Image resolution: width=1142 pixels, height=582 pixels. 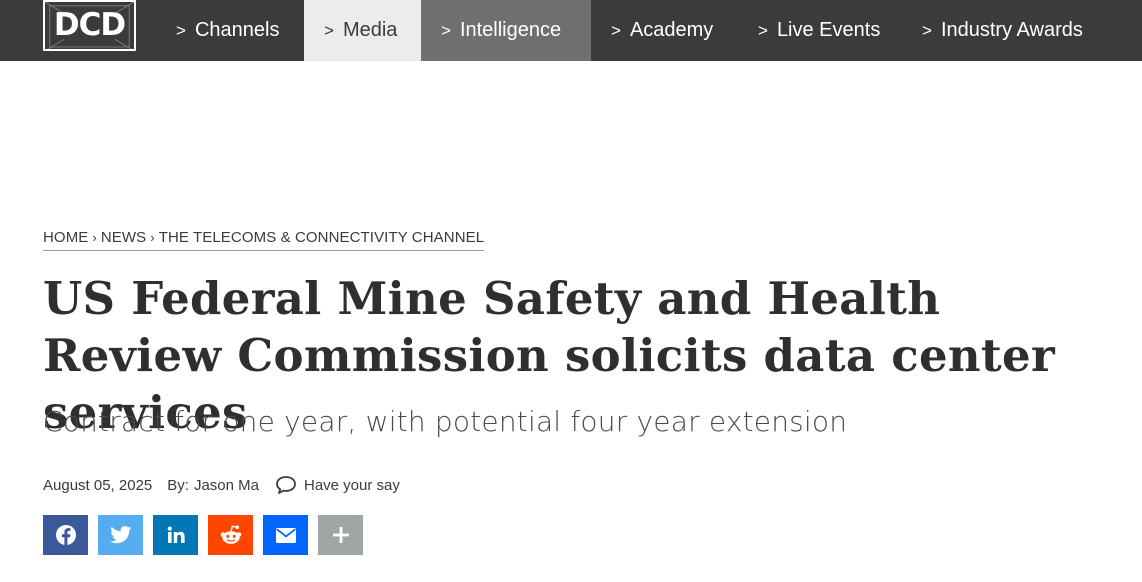 I want to click on share-facebook-button, so click(x=65, y=535).